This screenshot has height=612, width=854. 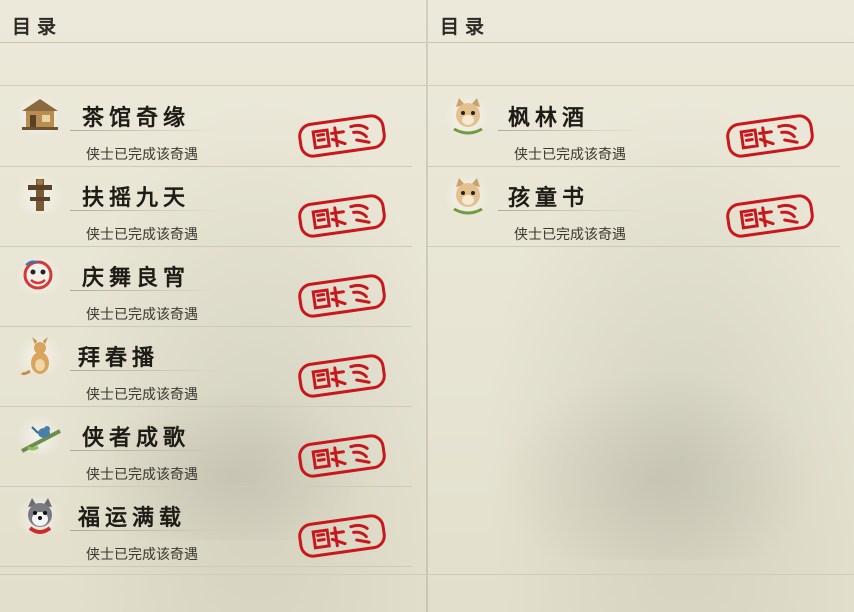 I want to click on encounter-name: 枫林酒, so click(x=549, y=118).